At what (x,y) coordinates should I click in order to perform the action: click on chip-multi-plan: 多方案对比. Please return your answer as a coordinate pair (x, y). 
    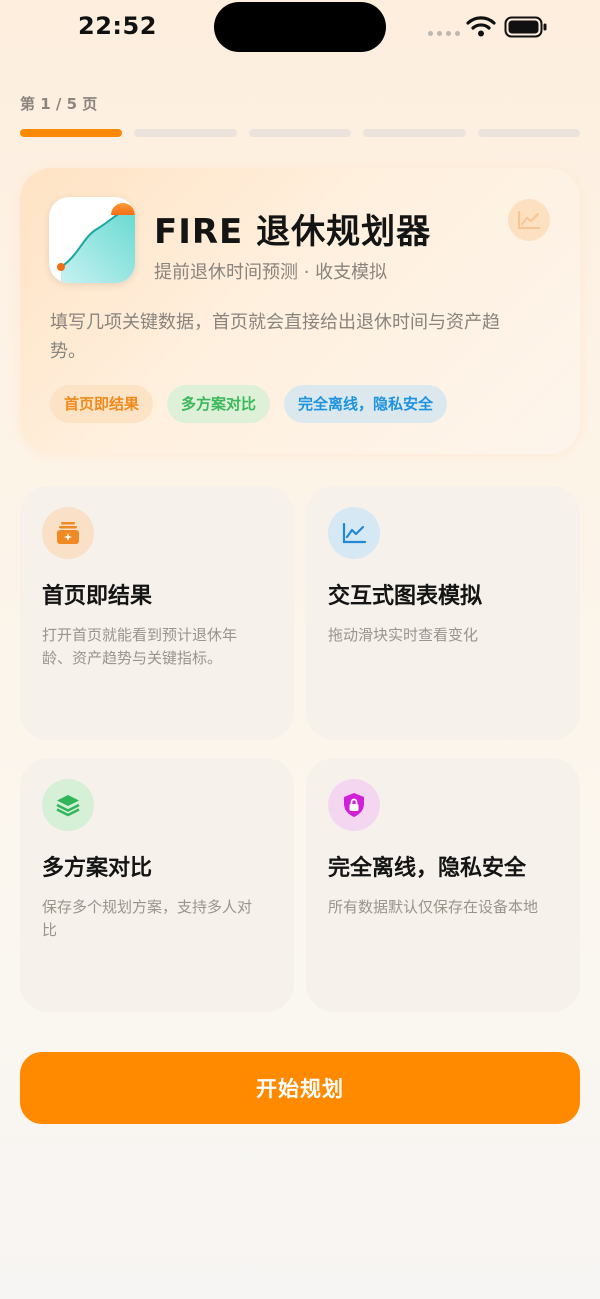
    Looking at the image, I should click on (219, 404).